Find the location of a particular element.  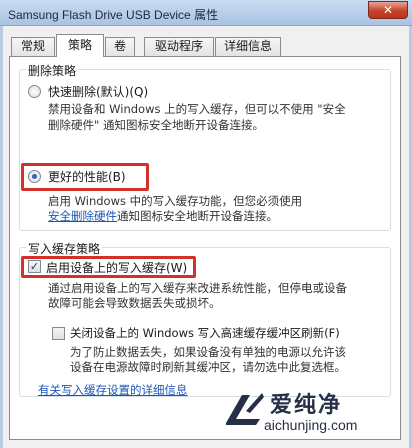

enable-write-cache-label: 启用设备上的写入缓存(W) is located at coordinates (116, 267).